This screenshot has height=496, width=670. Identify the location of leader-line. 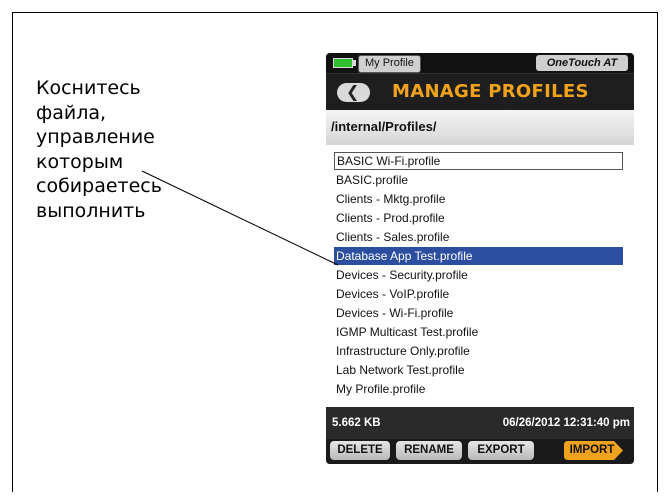
(240, 218).